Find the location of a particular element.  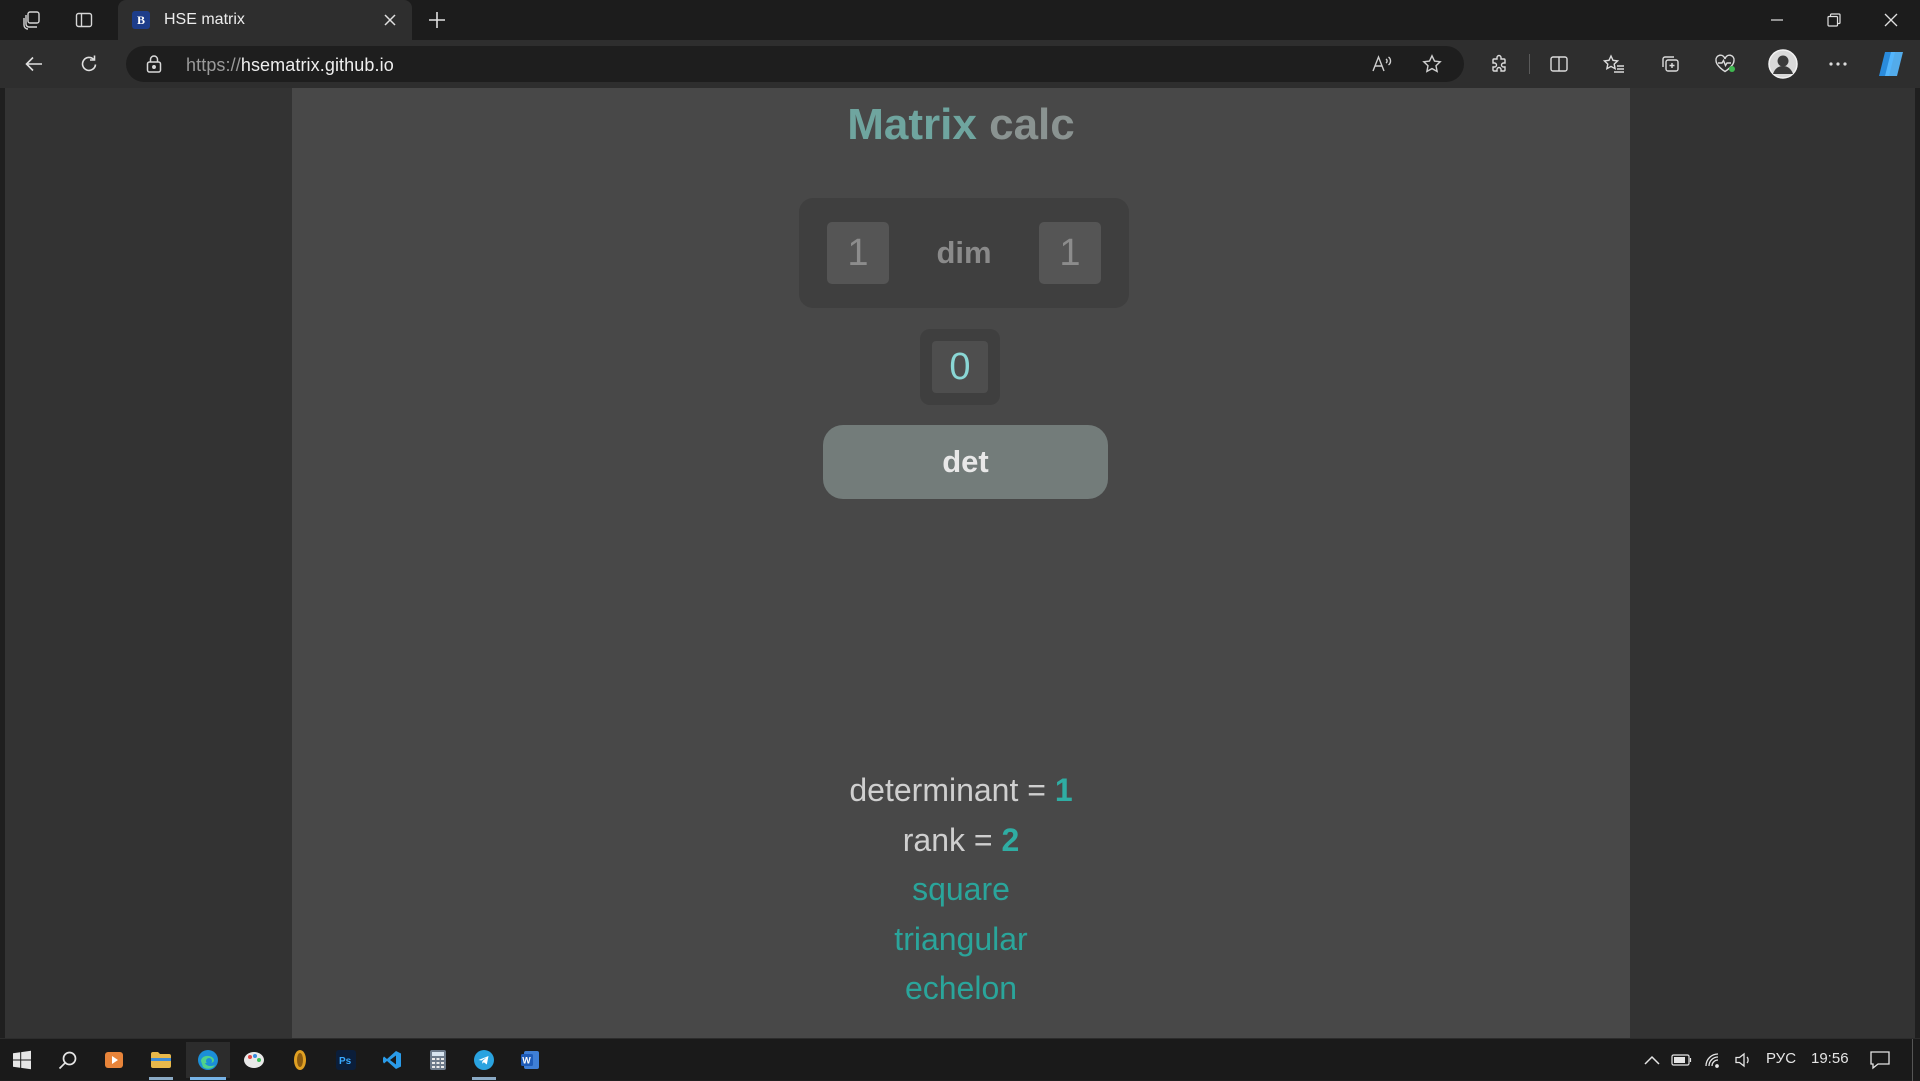

app-icon is located at coordinates (300, 1060).